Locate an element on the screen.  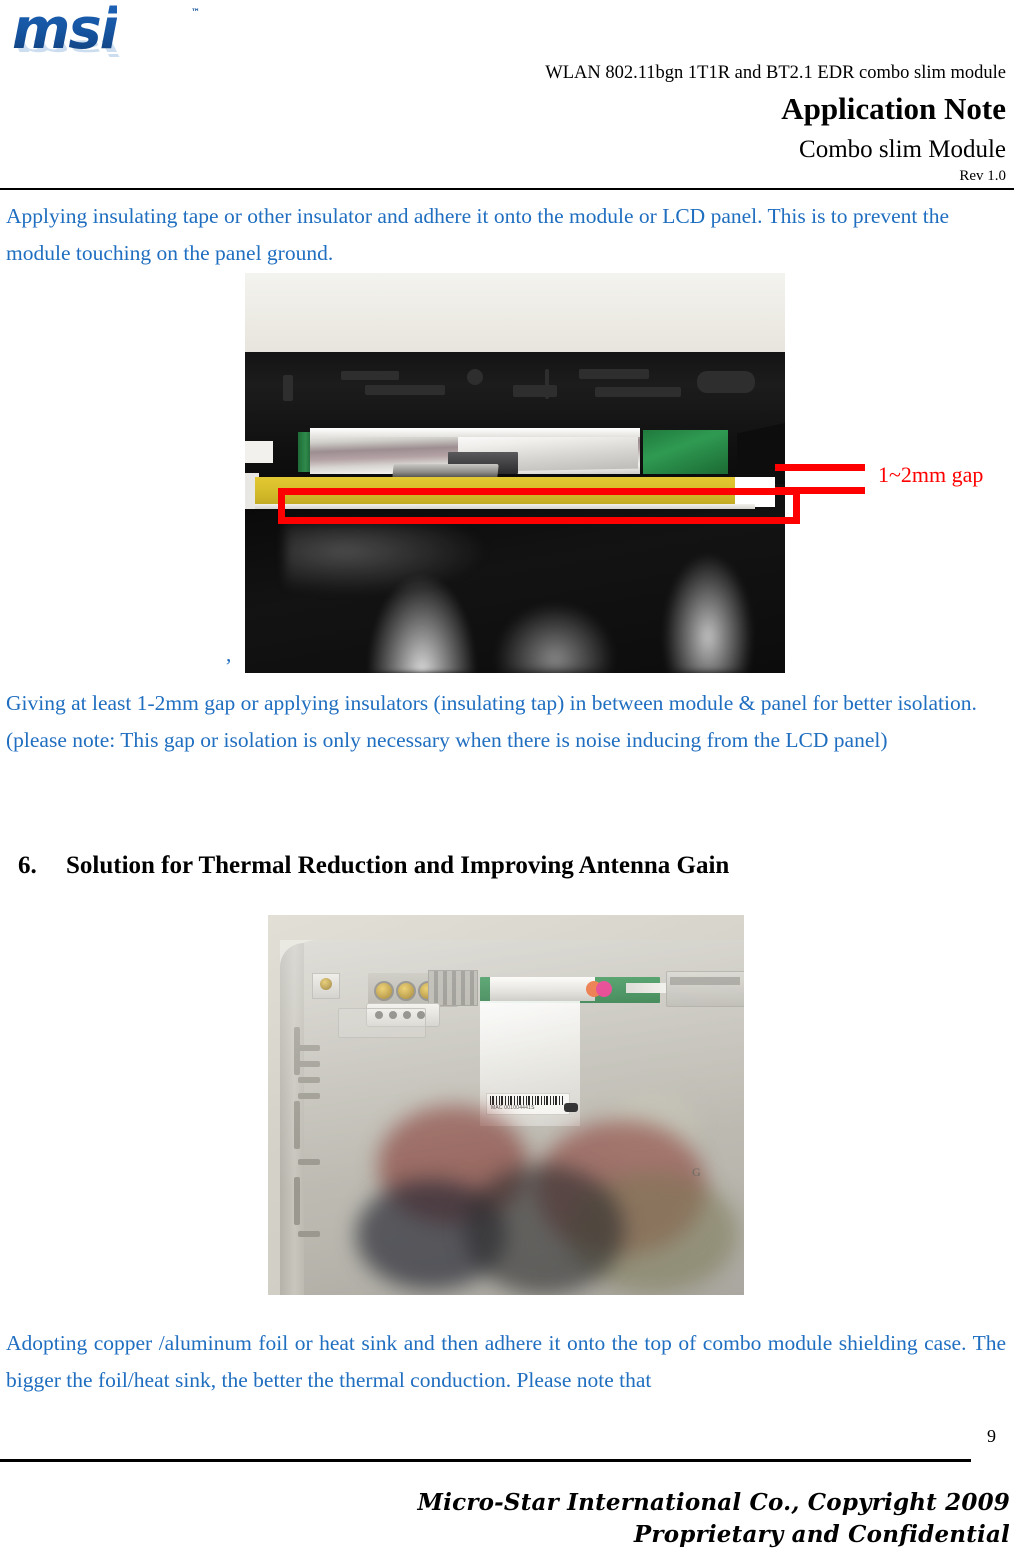
footer-confidential-line: Proprietary and Confidential is located at coordinates (821, 1534).